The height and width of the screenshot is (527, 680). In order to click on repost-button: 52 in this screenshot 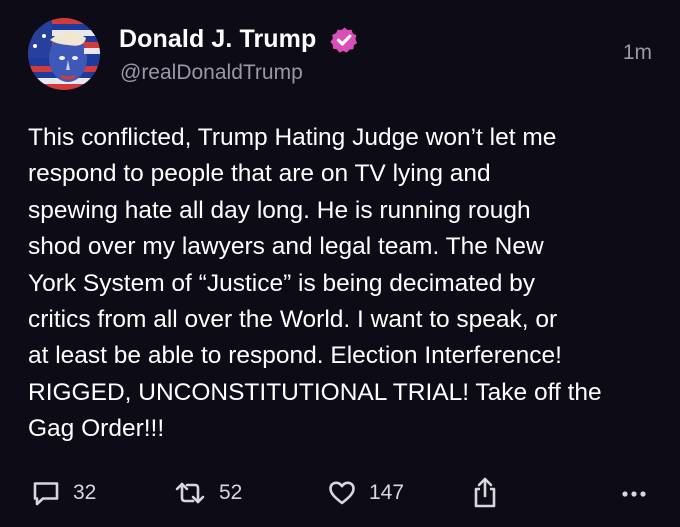, I will do `click(207, 493)`.